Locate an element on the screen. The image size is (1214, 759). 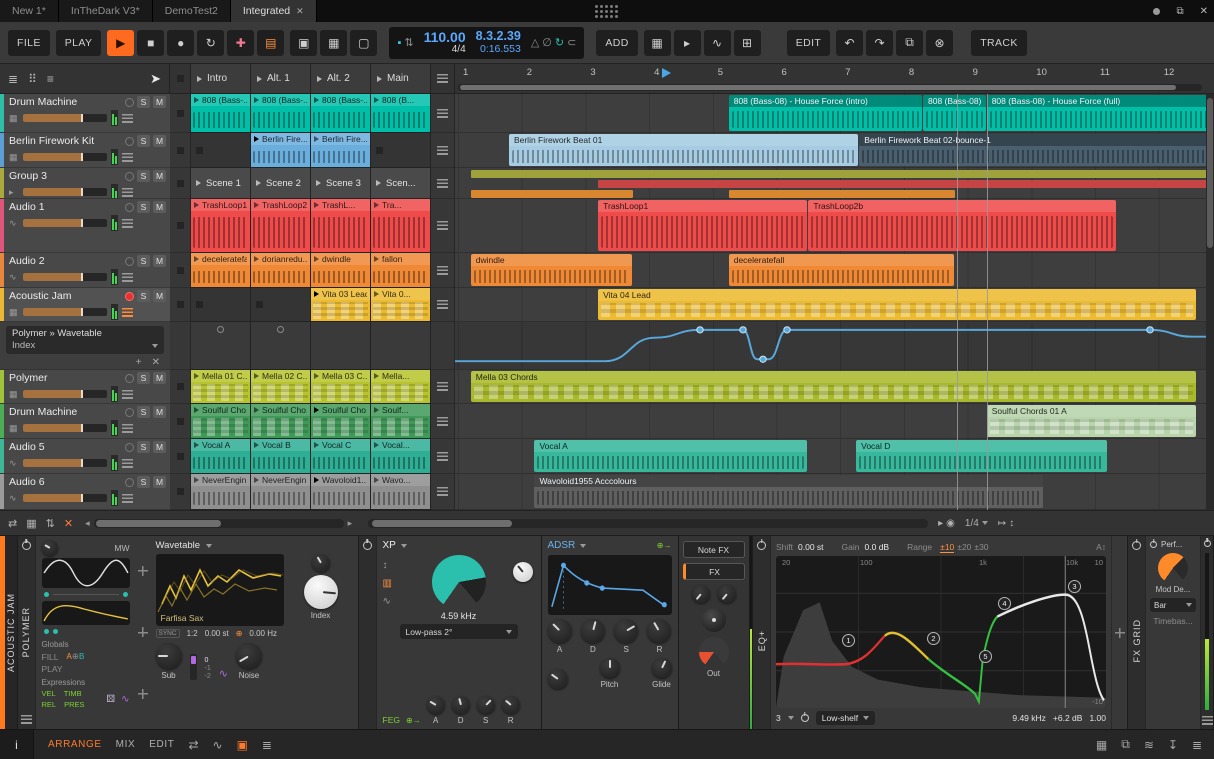
mappings-icon: ≋ is located at coordinates (1149, 745).